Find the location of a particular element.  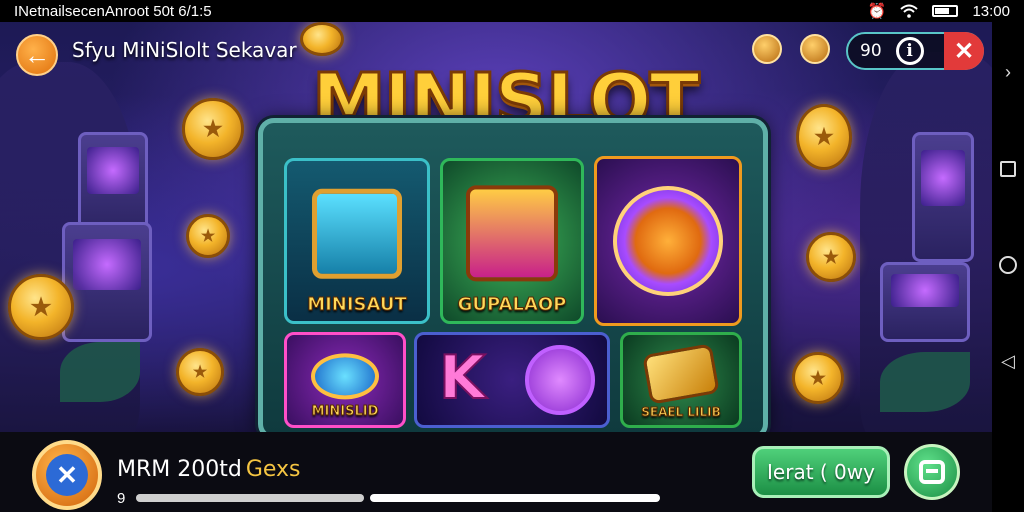

info-button: i is located at coordinates (909, 51).